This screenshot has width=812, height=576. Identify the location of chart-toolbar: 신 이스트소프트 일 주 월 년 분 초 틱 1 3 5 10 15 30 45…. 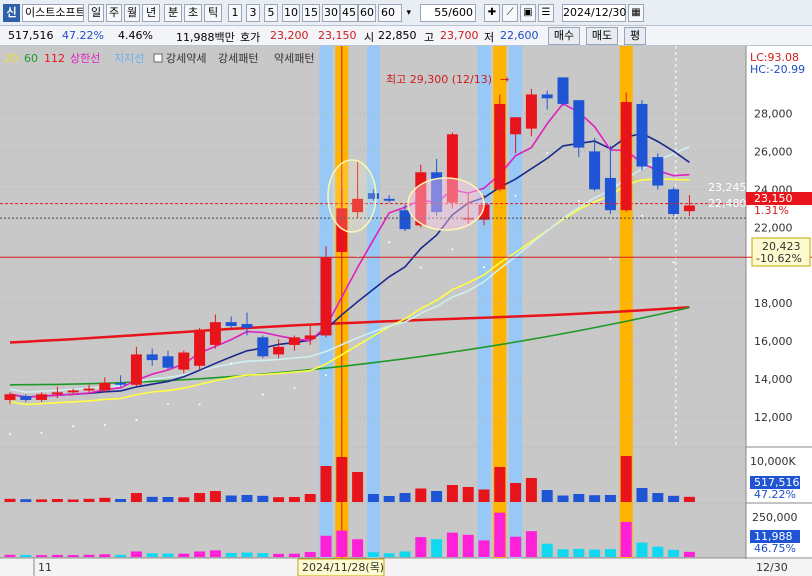
(406, 13).